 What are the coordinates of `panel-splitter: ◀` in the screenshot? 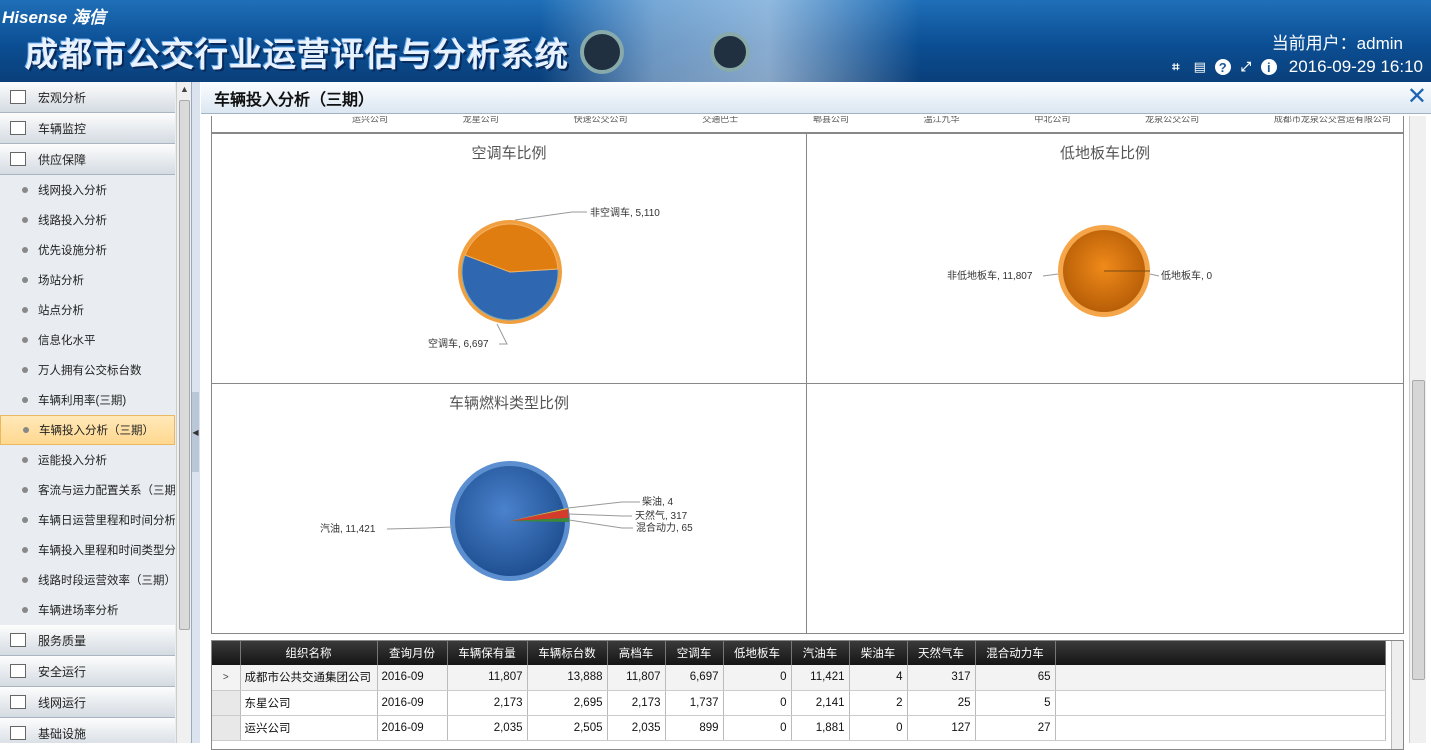 It's located at (196, 412).